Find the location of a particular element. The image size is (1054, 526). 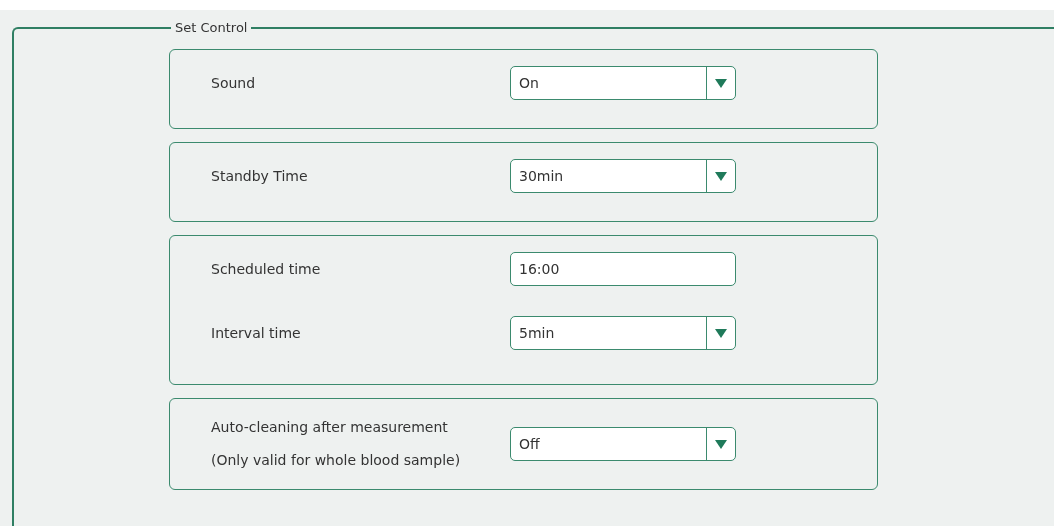

group-title: Set Control is located at coordinates (211, 27).